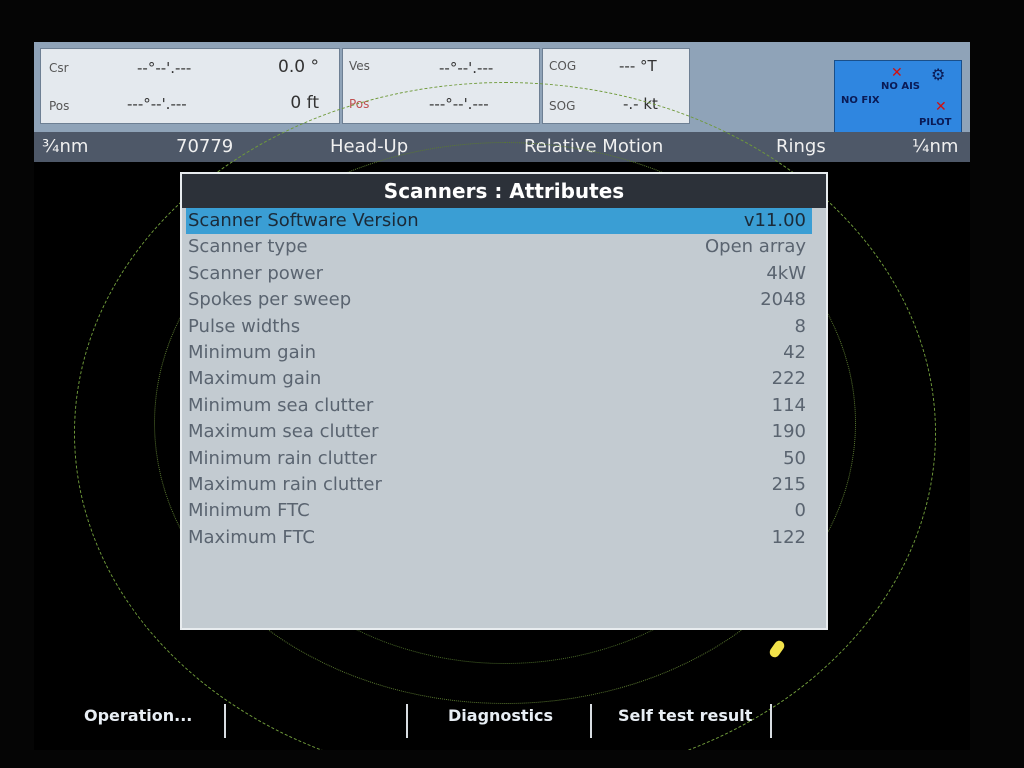 The width and height of the screenshot is (1024, 768). I want to click on no-fix-icon: NO FIX, so click(860, 100).